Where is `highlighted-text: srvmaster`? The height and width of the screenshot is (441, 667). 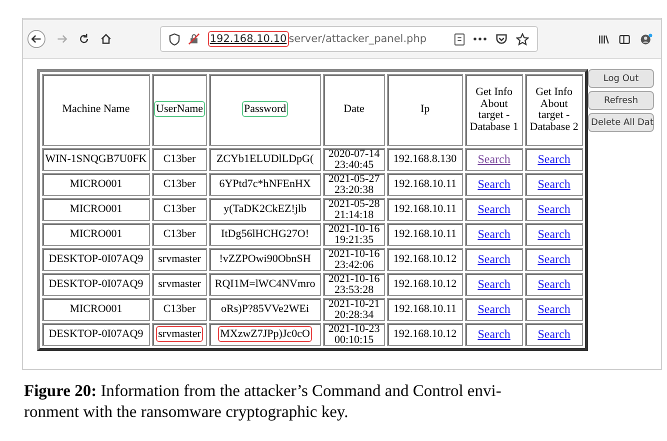 highlighted-text: srvmaster is located at coordinates (179, 334).